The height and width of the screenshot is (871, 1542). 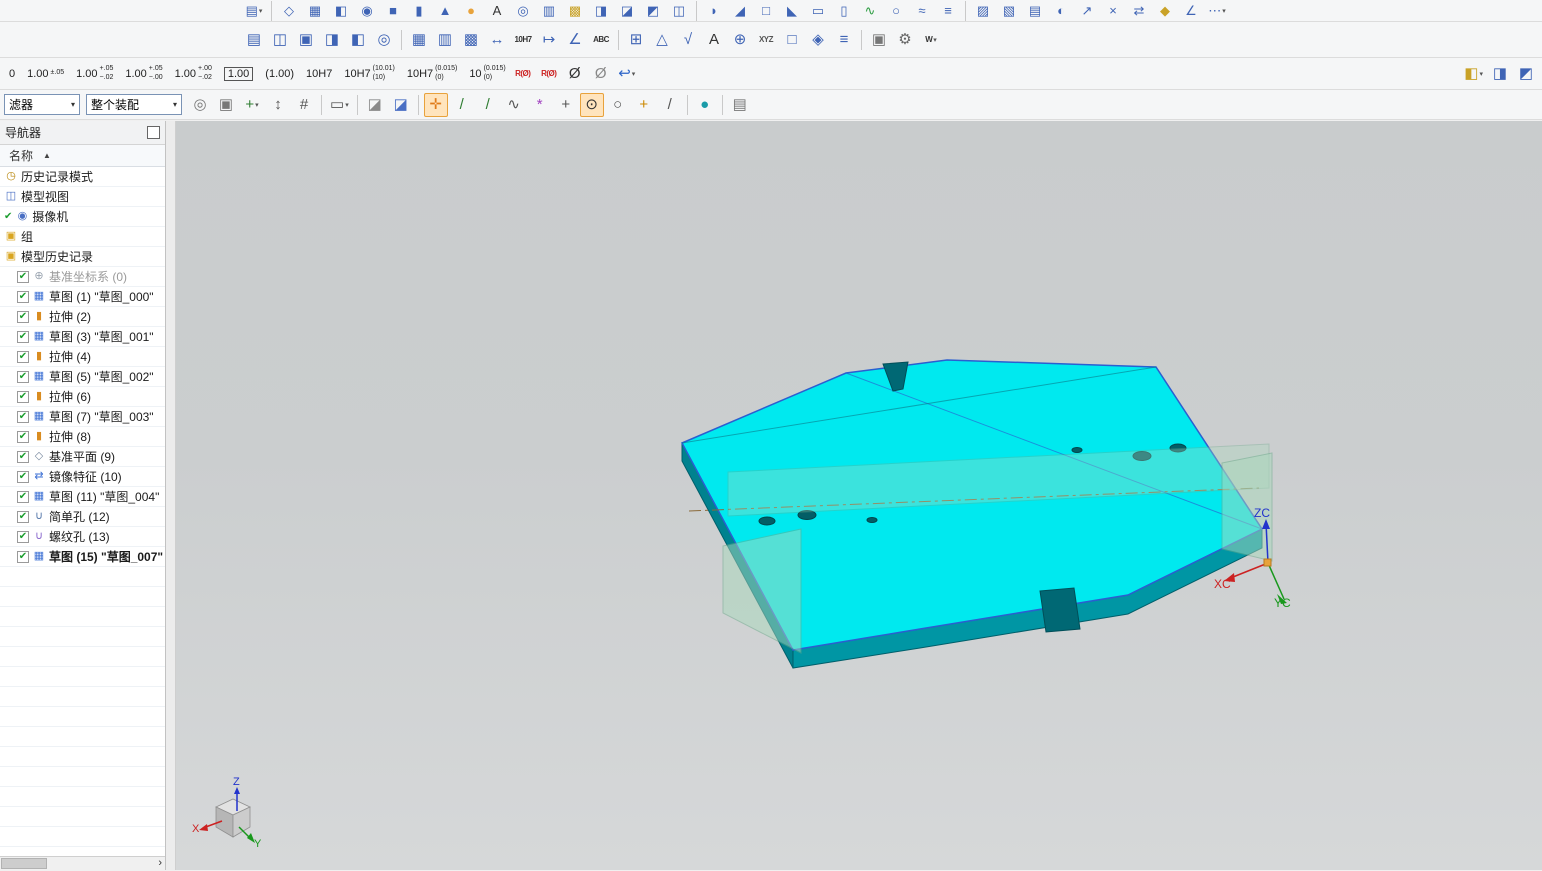 What do you see at coordinates (47, 155) in the screenshot?
I see `sort-ascending-icon: ▲` at bounding box center [47, 155].